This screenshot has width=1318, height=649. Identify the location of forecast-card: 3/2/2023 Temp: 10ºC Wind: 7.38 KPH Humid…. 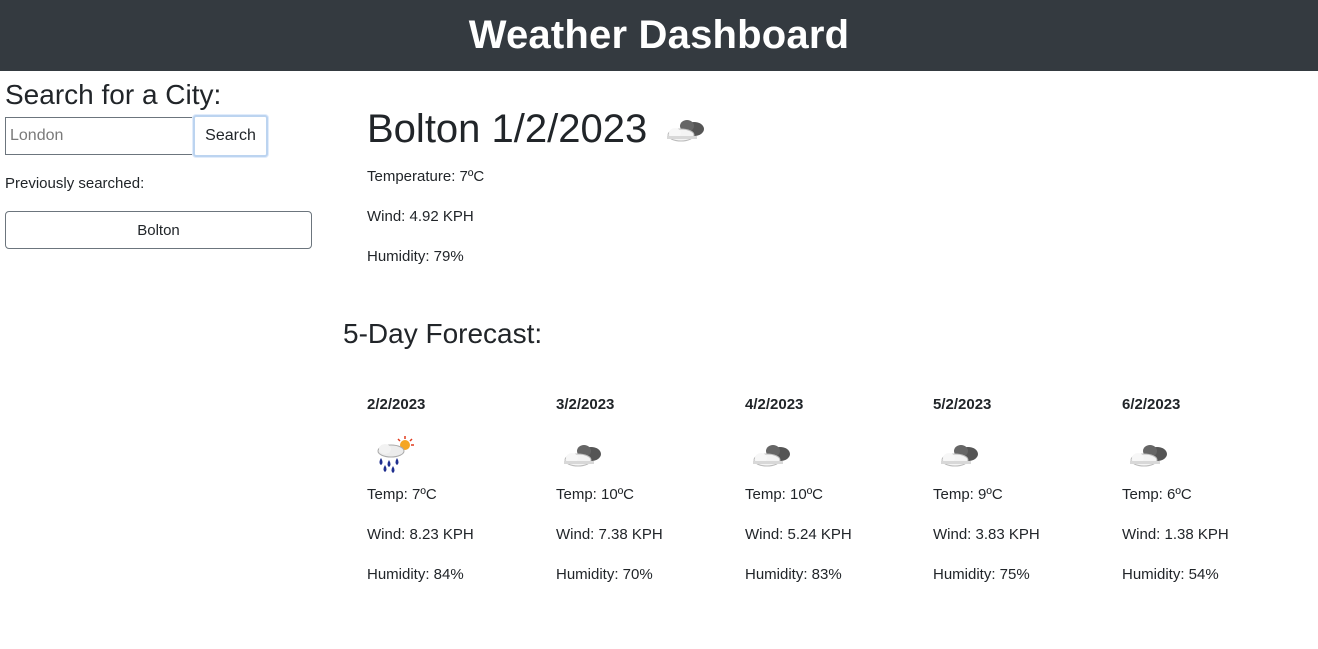
(646, 492).